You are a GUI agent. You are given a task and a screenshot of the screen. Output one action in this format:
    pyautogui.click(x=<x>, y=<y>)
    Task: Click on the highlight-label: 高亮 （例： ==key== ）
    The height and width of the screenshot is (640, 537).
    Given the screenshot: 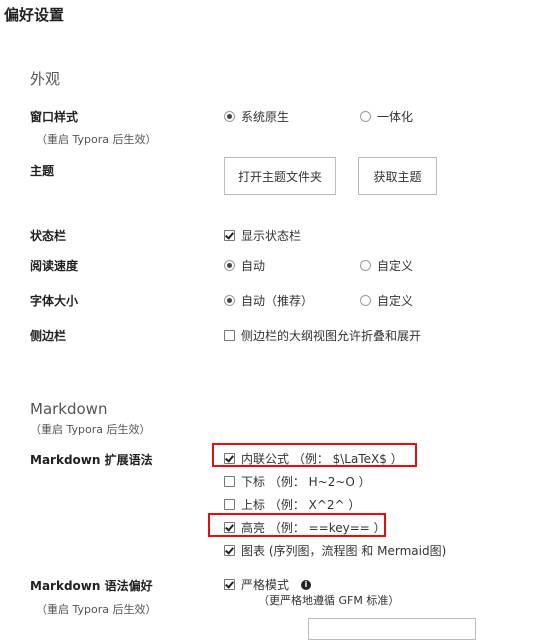 What is the action you would take?
    pyautogui.click(x=313, y=528)
    